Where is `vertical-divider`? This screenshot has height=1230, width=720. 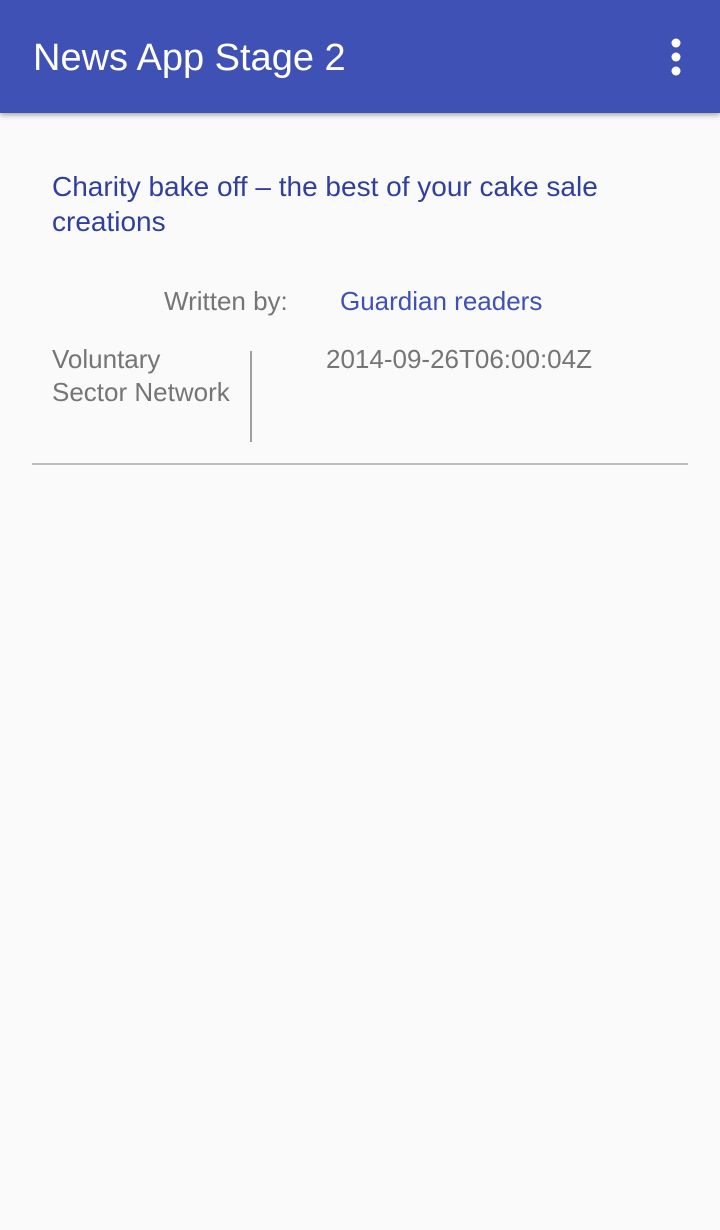 vertical-divider is located at coordinates (251, 396).